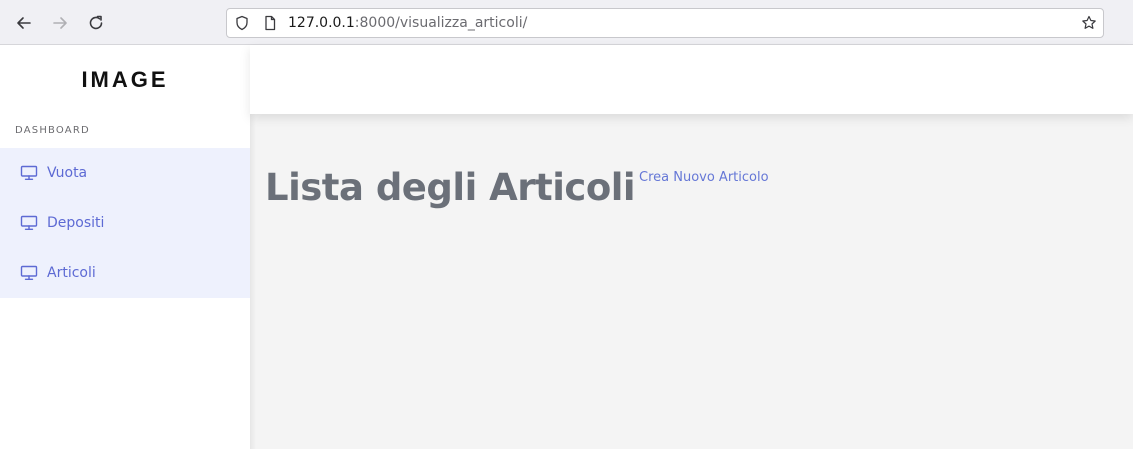  Describe the element at coordinates (665, 23) in the screenshot. I see `address-bar: 127.0.0.1:8000/visualizza_articoli/` at that location.